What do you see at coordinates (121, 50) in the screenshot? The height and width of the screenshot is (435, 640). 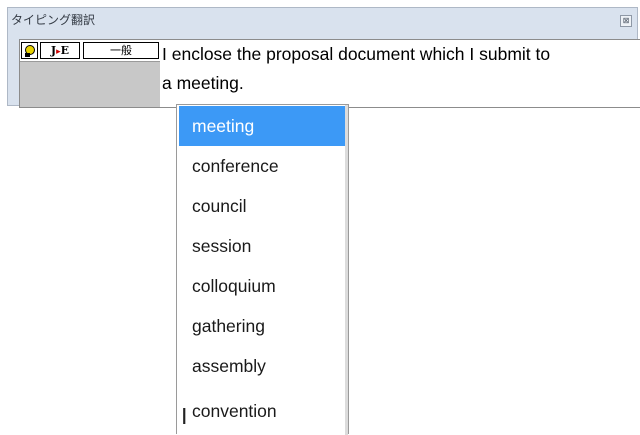 I see `category-button: 一般` at bounding box center [121, 50].